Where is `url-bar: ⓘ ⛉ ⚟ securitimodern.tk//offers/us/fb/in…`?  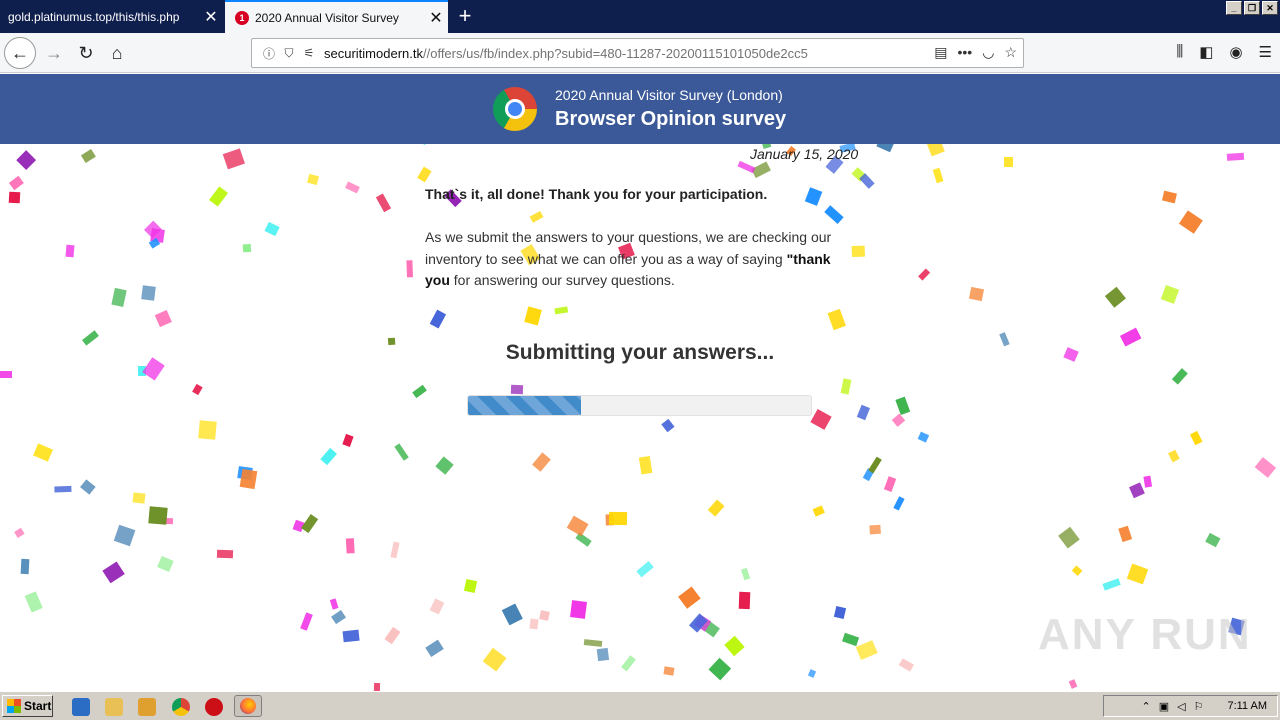
url-bar: ⓘ ⛉ ⚟ securitimodern.tk//offers/us/fb/in… is located at coordinates (637, 53).